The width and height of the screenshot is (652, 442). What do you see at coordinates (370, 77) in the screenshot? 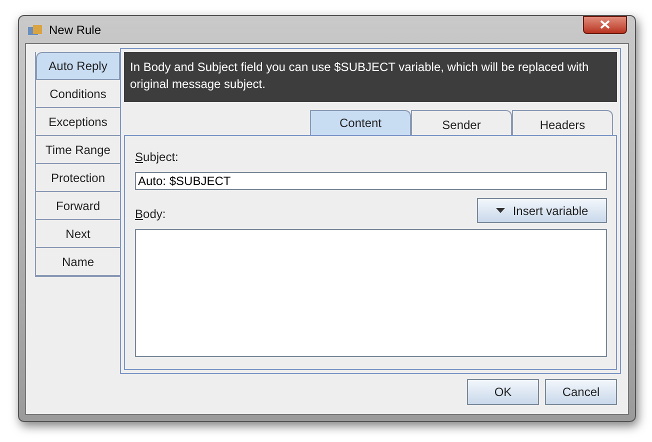
I see `info-banner: In Body and Subject field you can use $SUBJECT variable, which will be replaced with original message subject.` at bounding box center [370, 77].